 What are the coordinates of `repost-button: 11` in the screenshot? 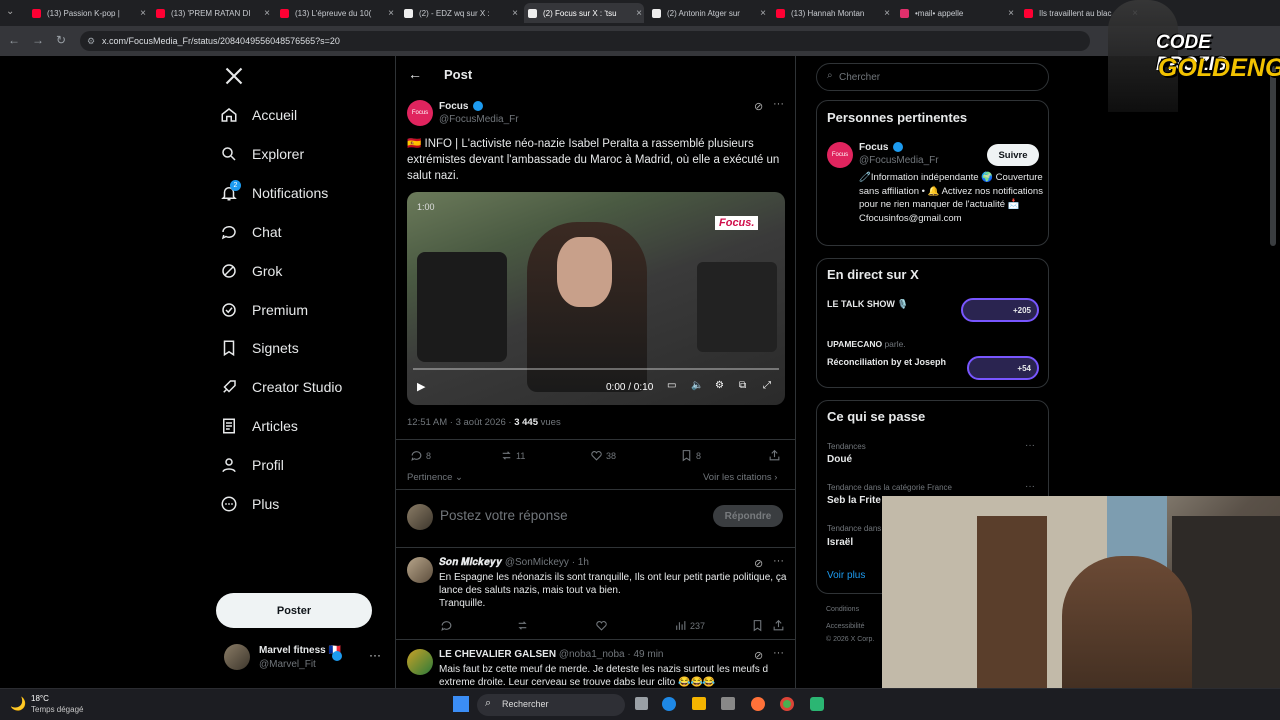 It's located at (512, 455).